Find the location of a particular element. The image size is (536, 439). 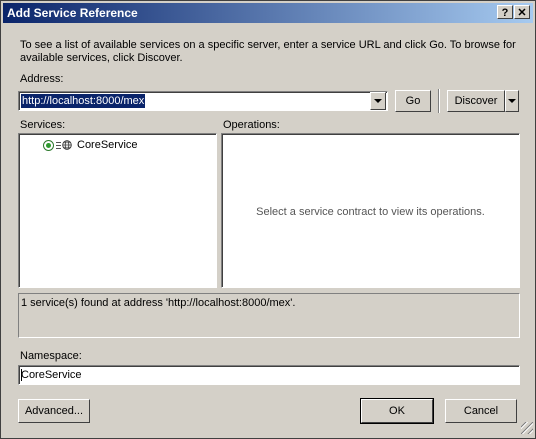

address-label: Address: is located at coordinates (42, 79).